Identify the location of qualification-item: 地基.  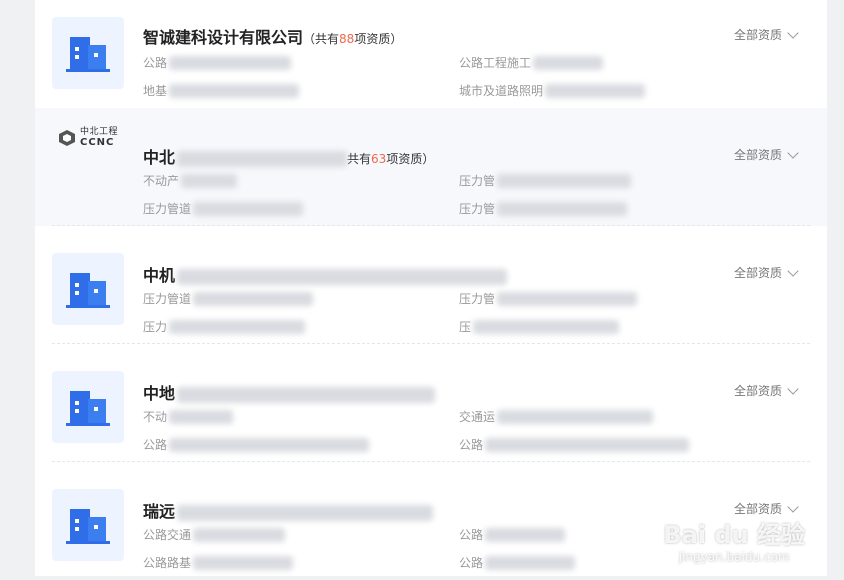
(221, 90).